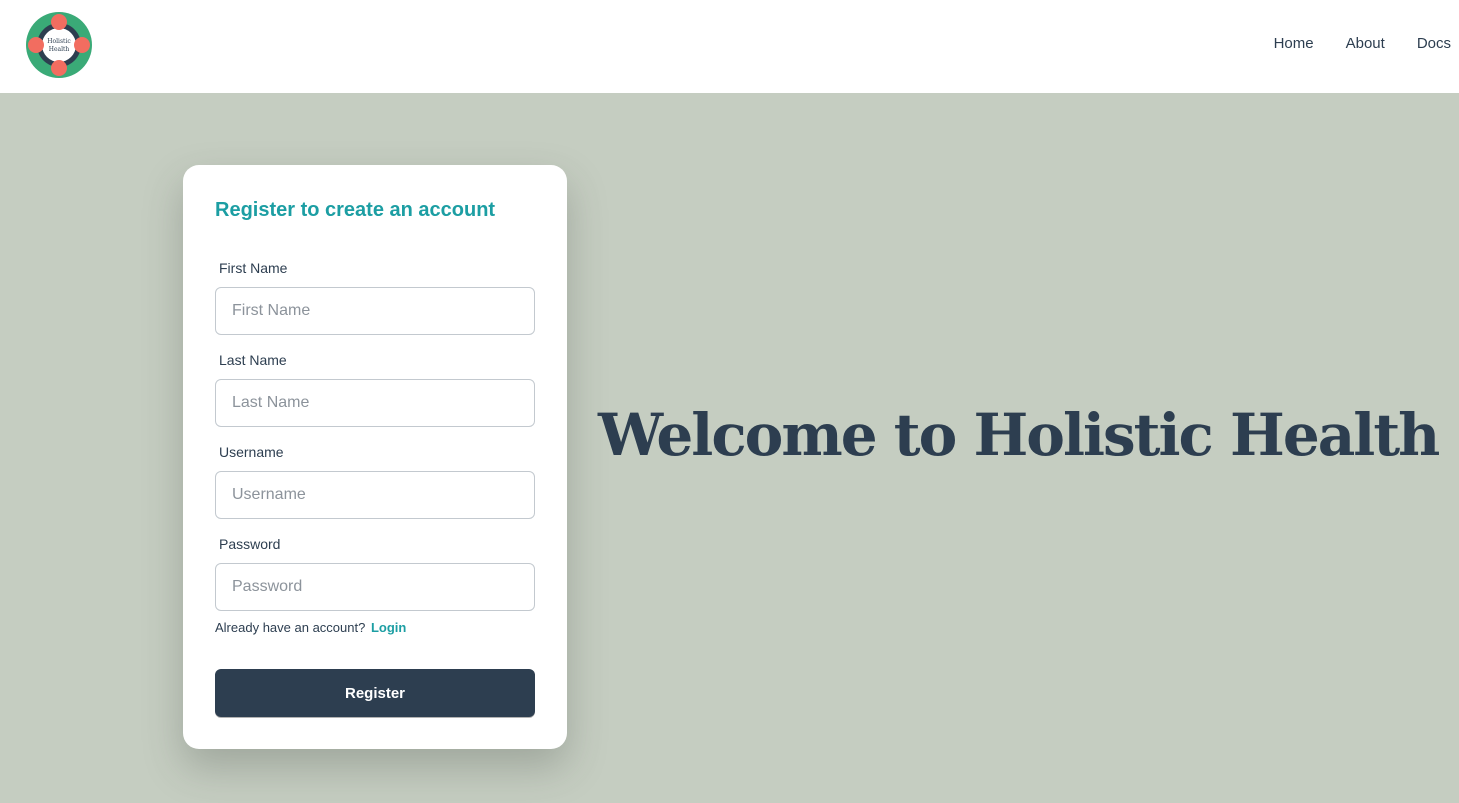 This screenshot has height=803, width=1459. I want to click on holistic-health-logo: Holistic Health, so click(59, 45).